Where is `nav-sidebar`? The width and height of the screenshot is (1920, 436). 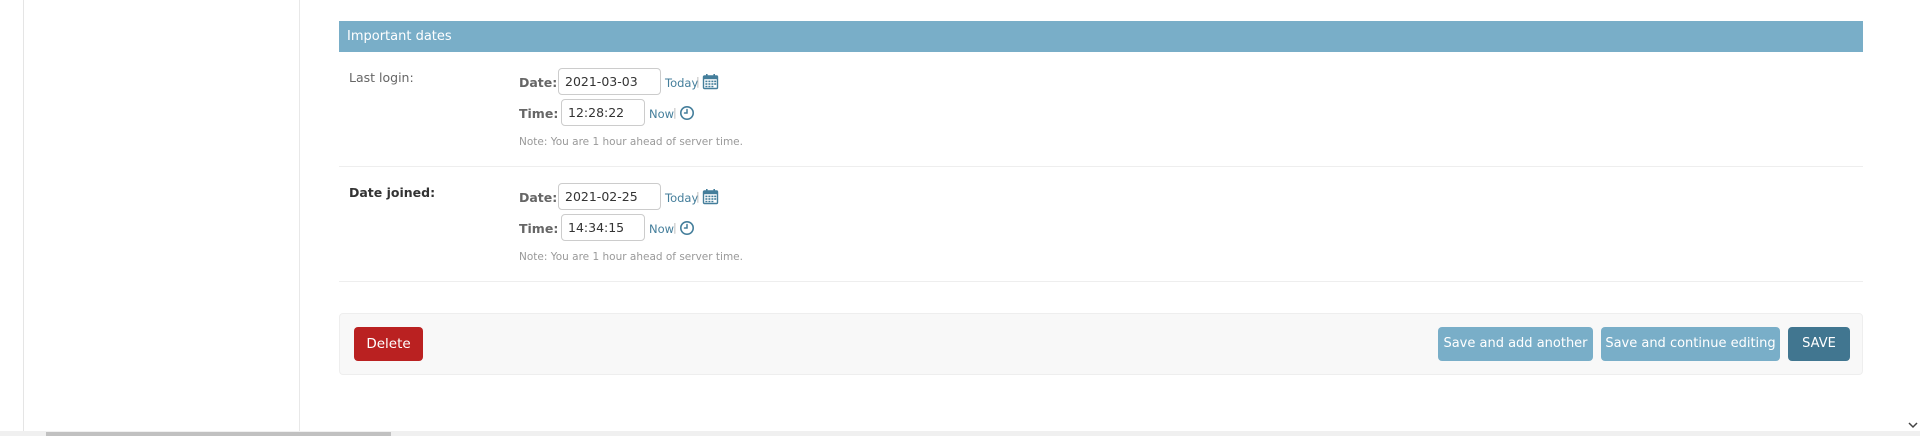 nav-sidebar is located at coordinates (162, 216).